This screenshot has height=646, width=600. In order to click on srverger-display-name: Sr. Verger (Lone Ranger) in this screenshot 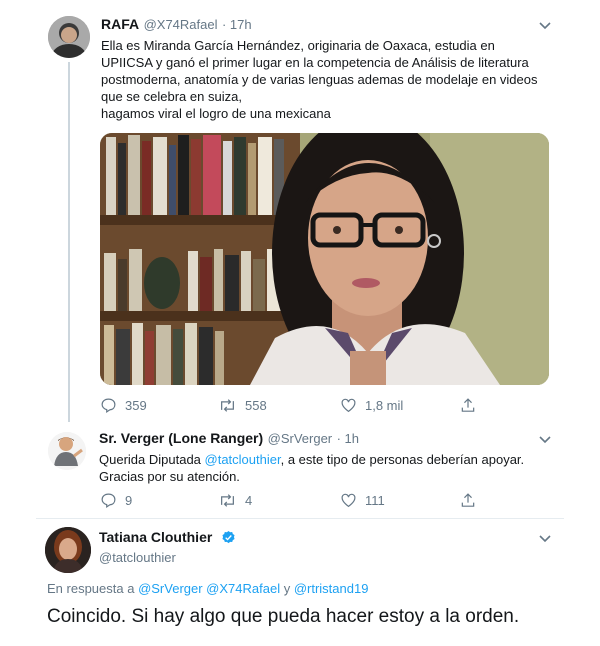, I will do `click(181, 438)`.